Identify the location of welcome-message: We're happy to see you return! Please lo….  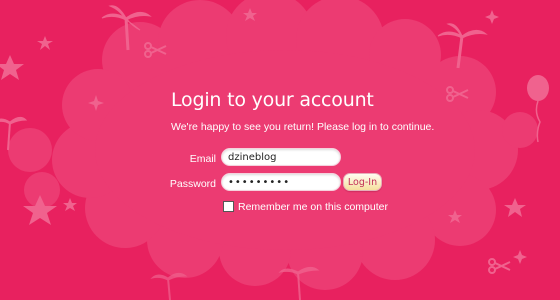
(303, 127).